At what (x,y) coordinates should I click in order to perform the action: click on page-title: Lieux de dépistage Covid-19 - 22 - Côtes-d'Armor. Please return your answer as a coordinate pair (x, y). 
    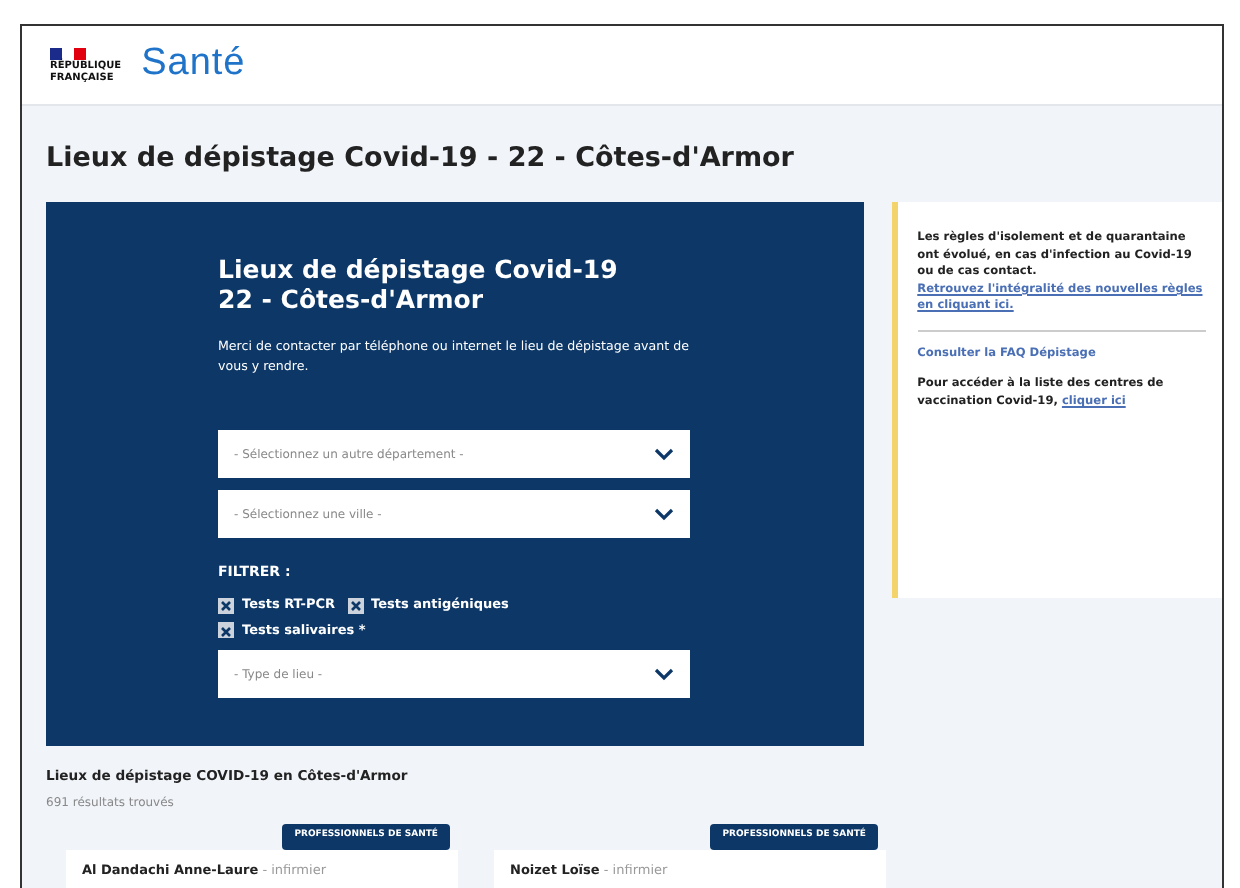
    Looking at the image, I should click on (421, 159).